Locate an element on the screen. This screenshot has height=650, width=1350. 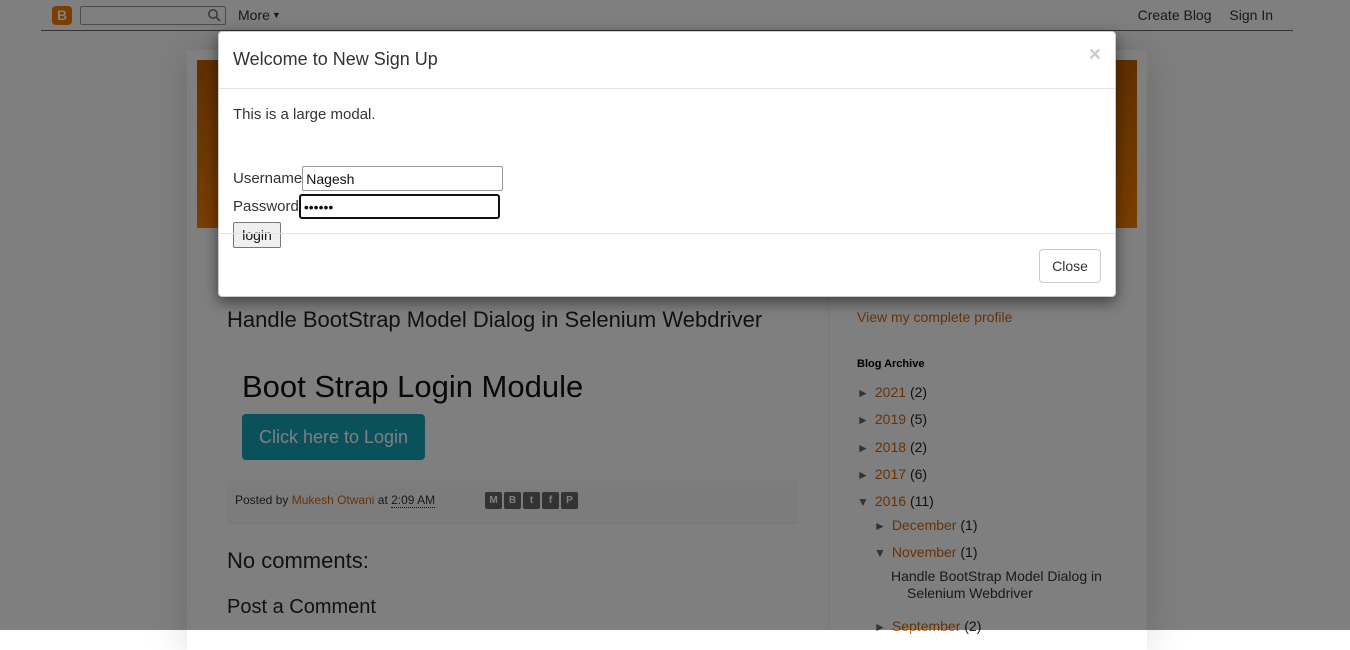
modal-header: Welcome to New Sign Up × is located at coordinates (667, 60).